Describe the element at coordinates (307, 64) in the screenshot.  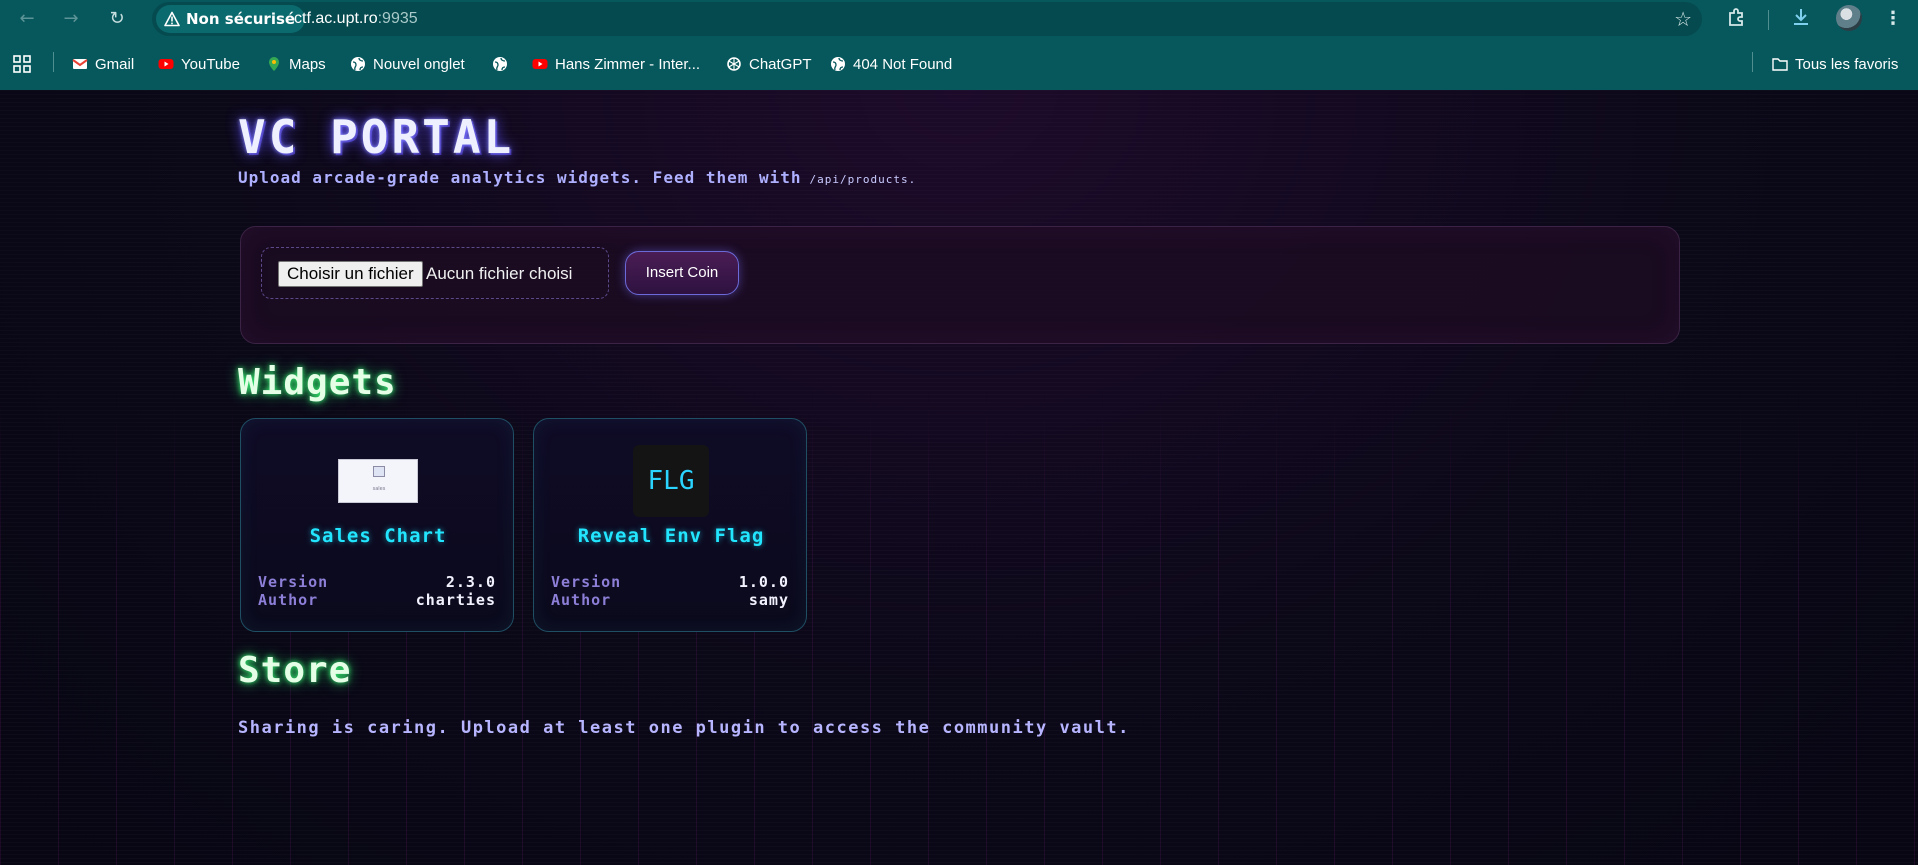
I see `bookmark-label: Maps` at that location.